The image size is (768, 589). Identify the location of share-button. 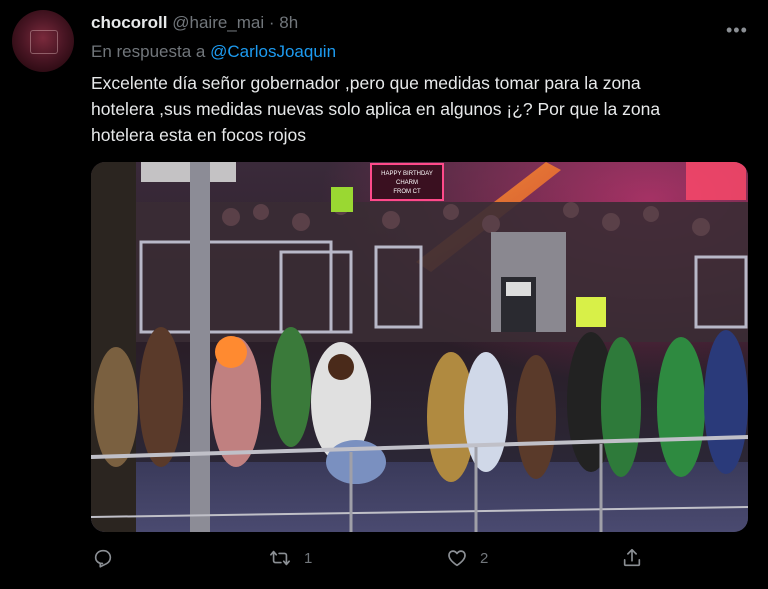
(638, 558).